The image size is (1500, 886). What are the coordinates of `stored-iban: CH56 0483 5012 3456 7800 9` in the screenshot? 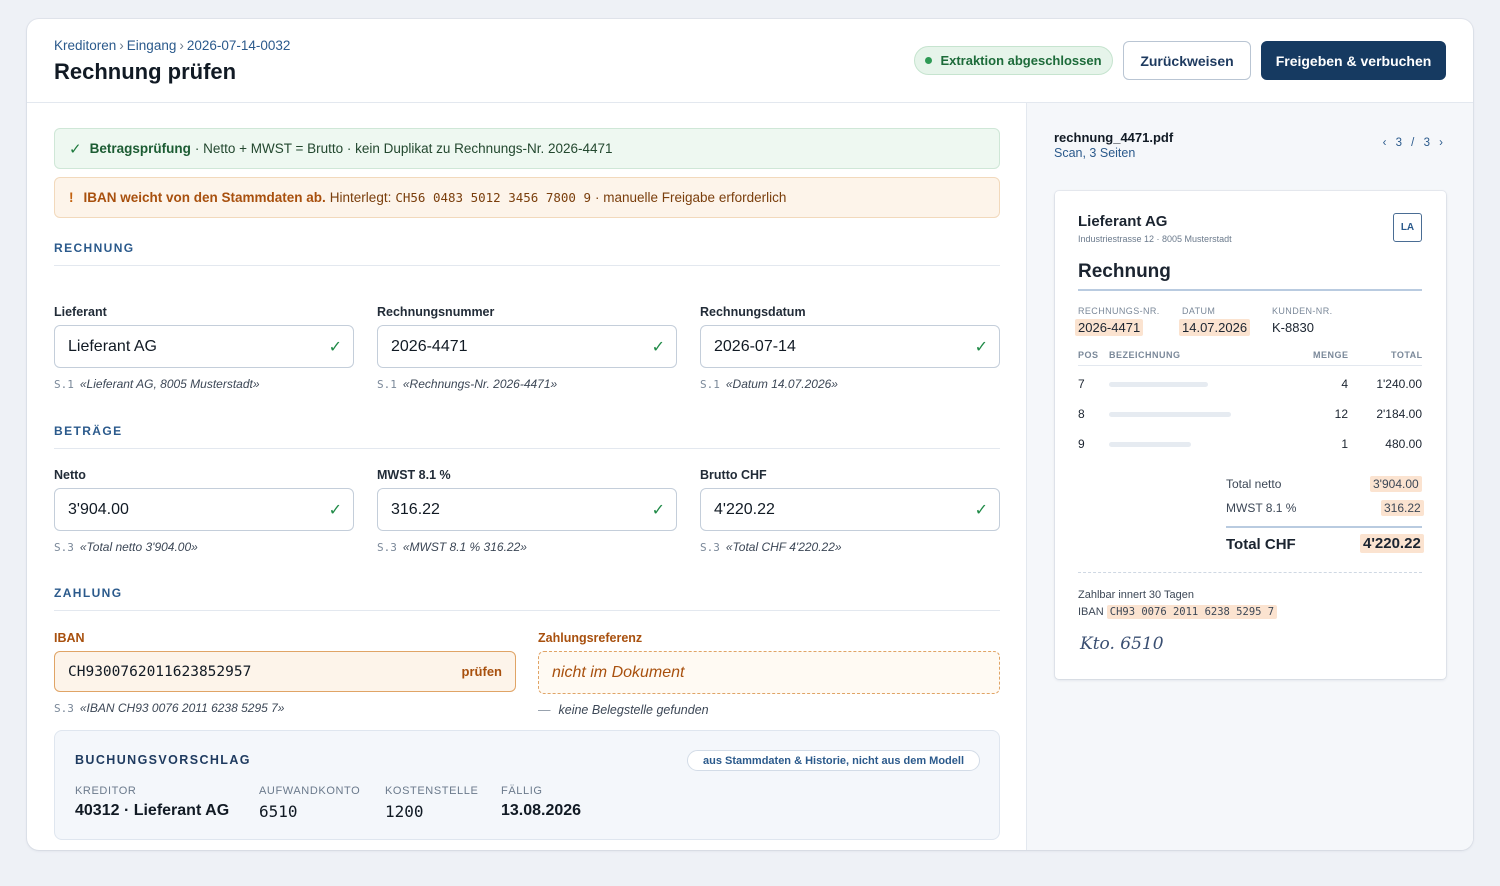 It's located at (493, 197).